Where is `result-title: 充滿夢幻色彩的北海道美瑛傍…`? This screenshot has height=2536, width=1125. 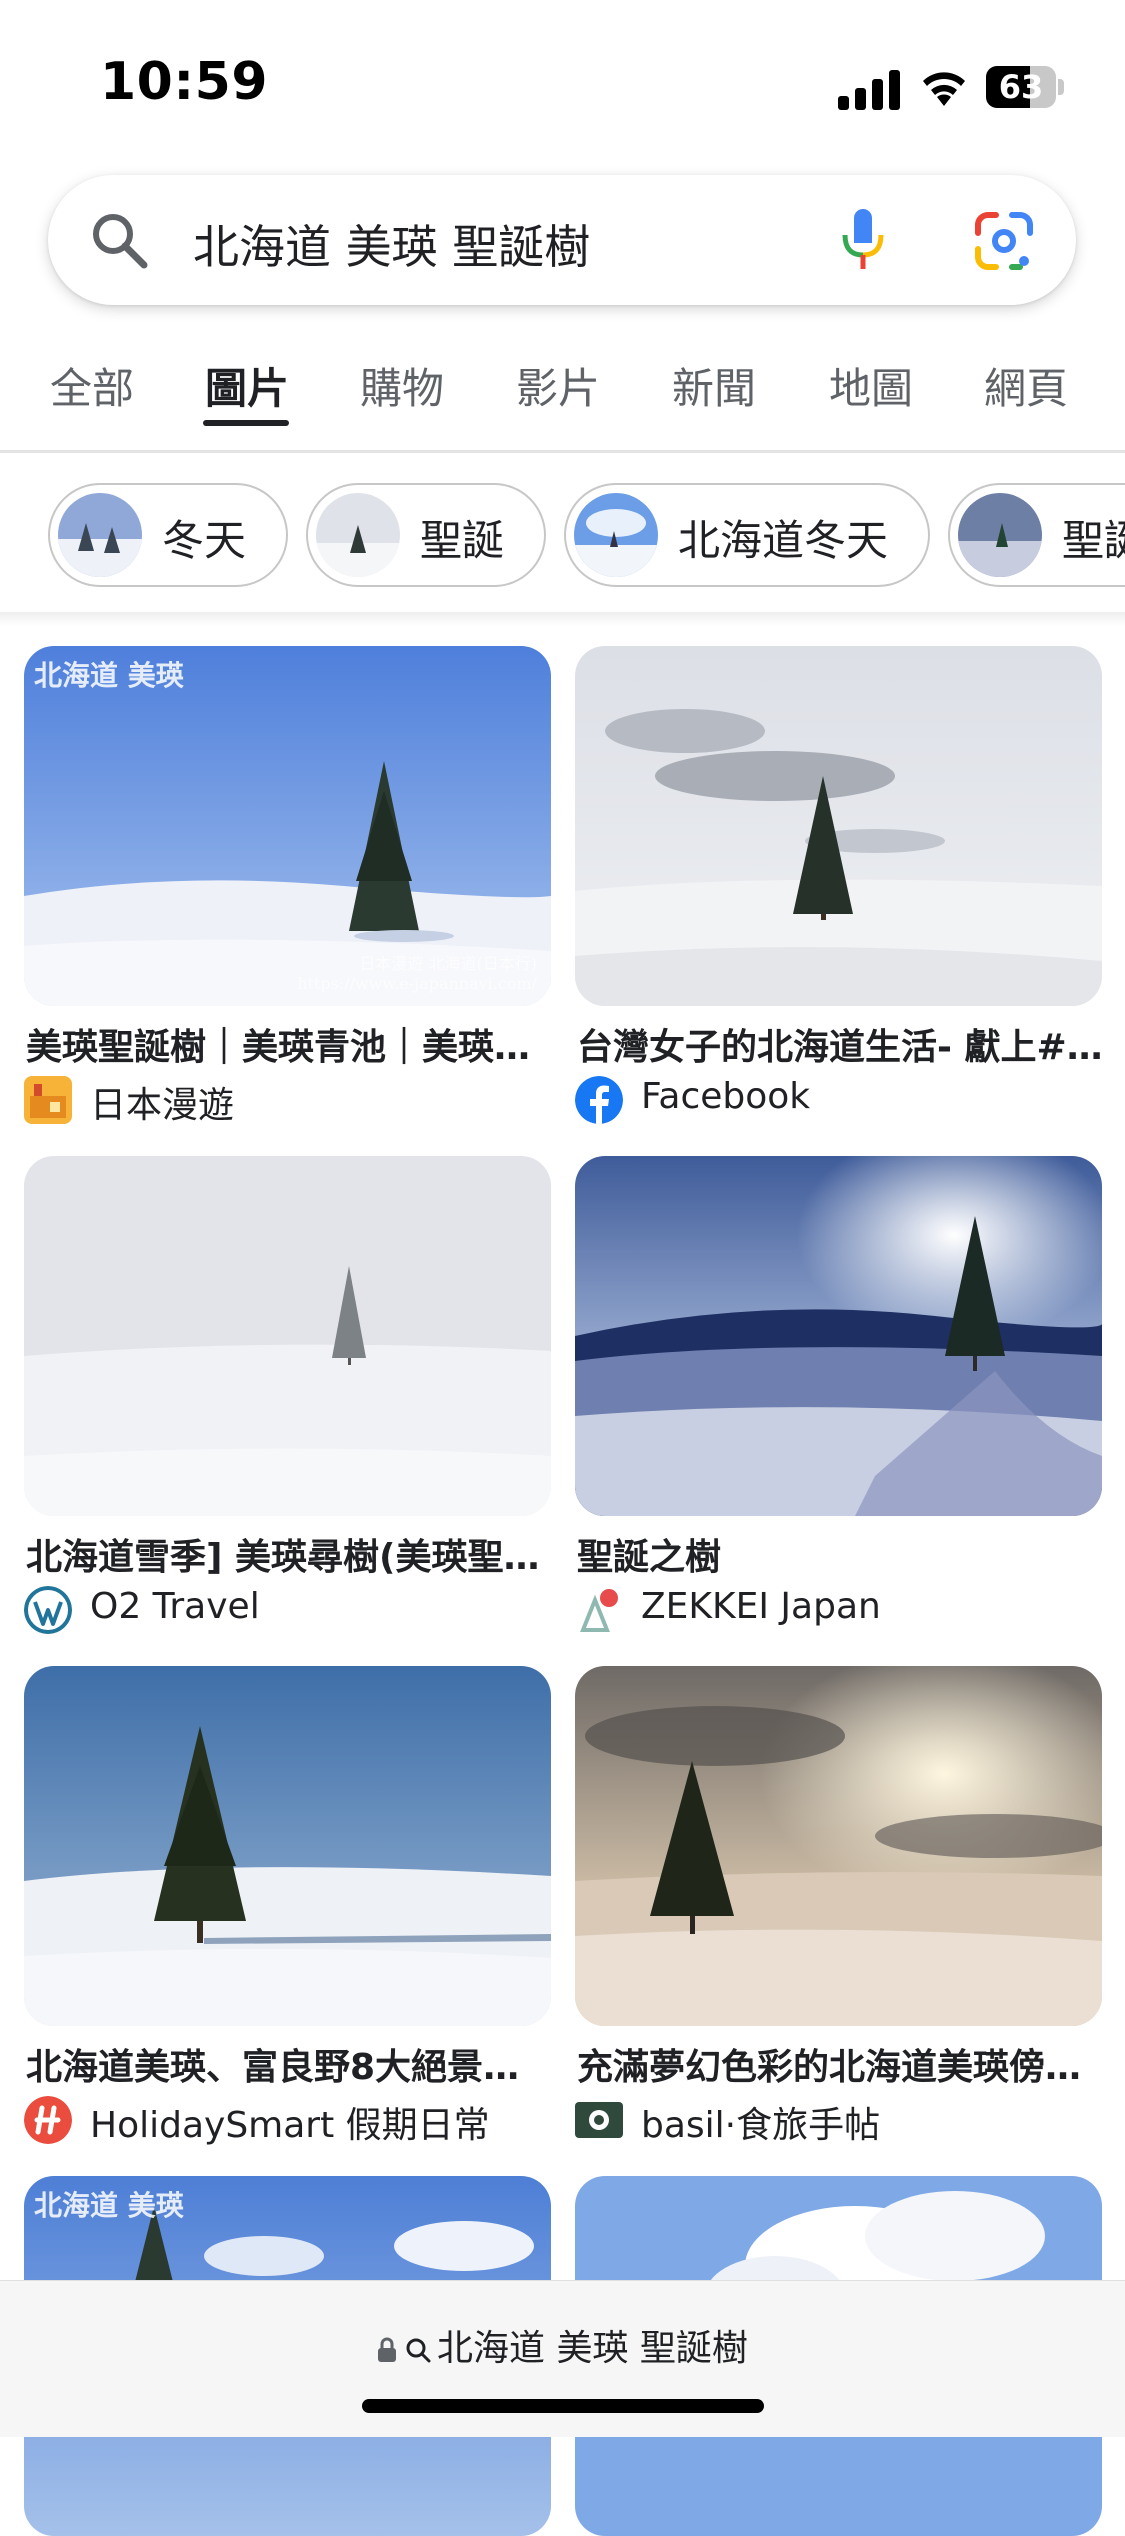 result-title: 充滿夢幻色彩的北海道美瑛傍… is located at coordinates (840, 2064).